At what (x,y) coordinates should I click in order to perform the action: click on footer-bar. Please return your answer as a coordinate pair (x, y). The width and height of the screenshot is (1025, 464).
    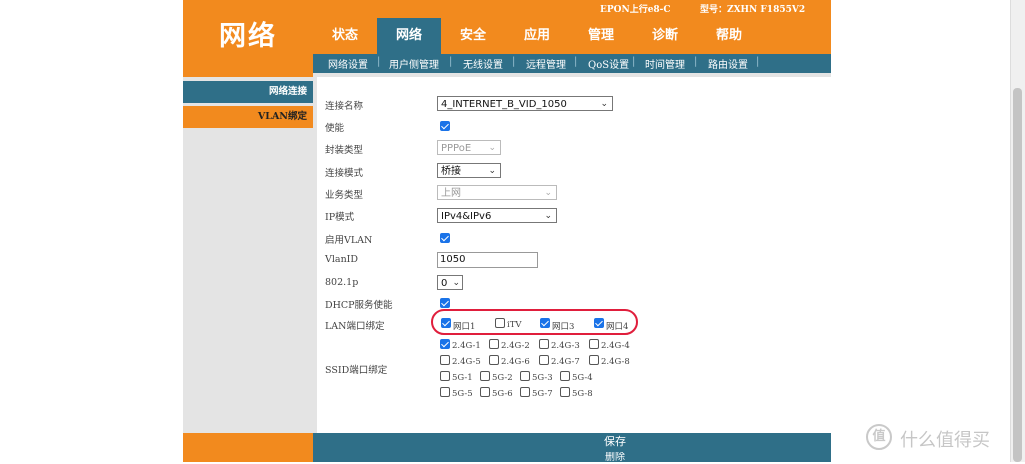
    Looking at the image, I should click on (572, 447).